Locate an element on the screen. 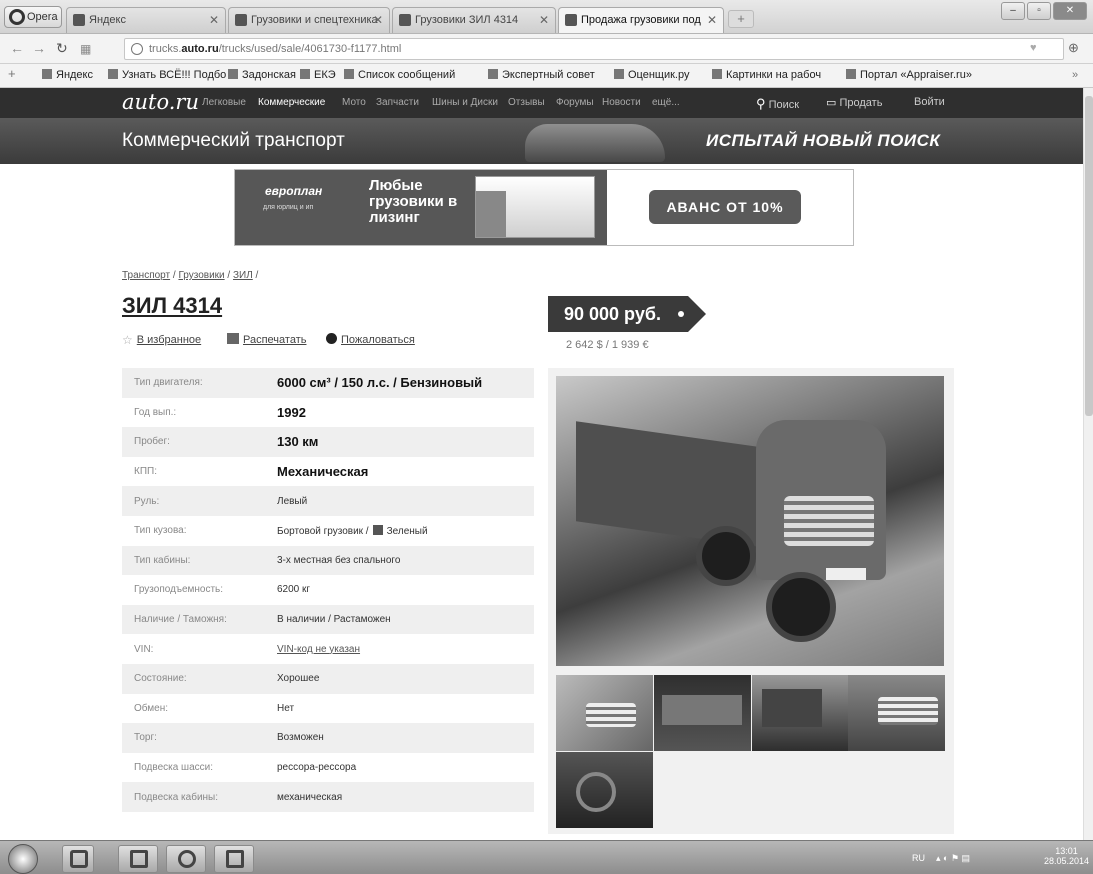 The height and width of the screenshot is (874, 1093). sell-button: ▭ Продать is located at coordinates (854, 102).